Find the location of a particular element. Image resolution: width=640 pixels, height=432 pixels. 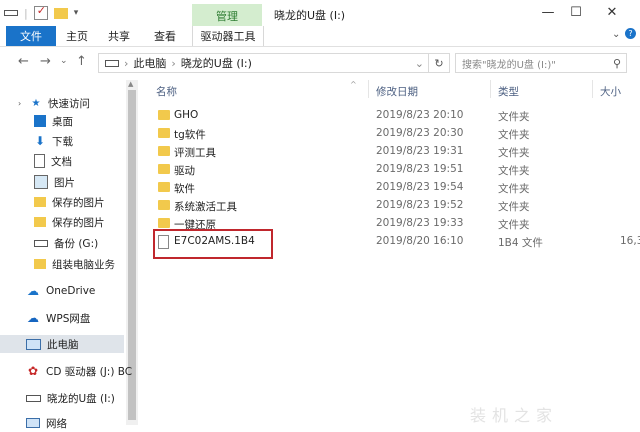

properties-icon: ✓ is located at coordinates (40, 12).